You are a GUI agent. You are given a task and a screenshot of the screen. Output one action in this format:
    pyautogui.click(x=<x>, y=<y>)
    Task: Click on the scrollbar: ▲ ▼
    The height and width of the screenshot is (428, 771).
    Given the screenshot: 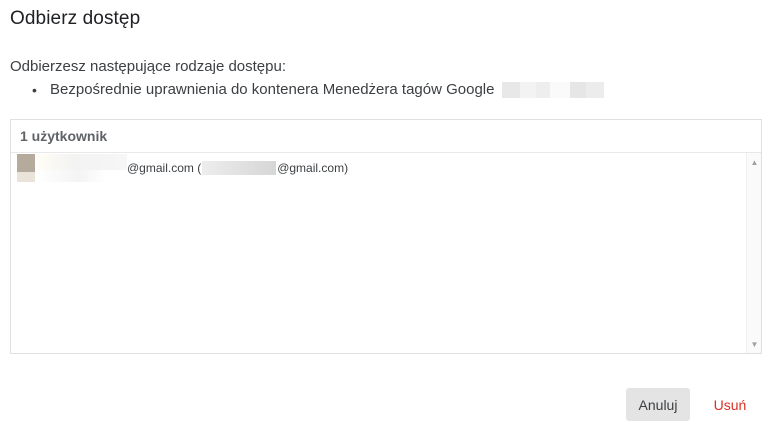 What is the action you would take?
    pyautogui.click(x=753, y=253)
    